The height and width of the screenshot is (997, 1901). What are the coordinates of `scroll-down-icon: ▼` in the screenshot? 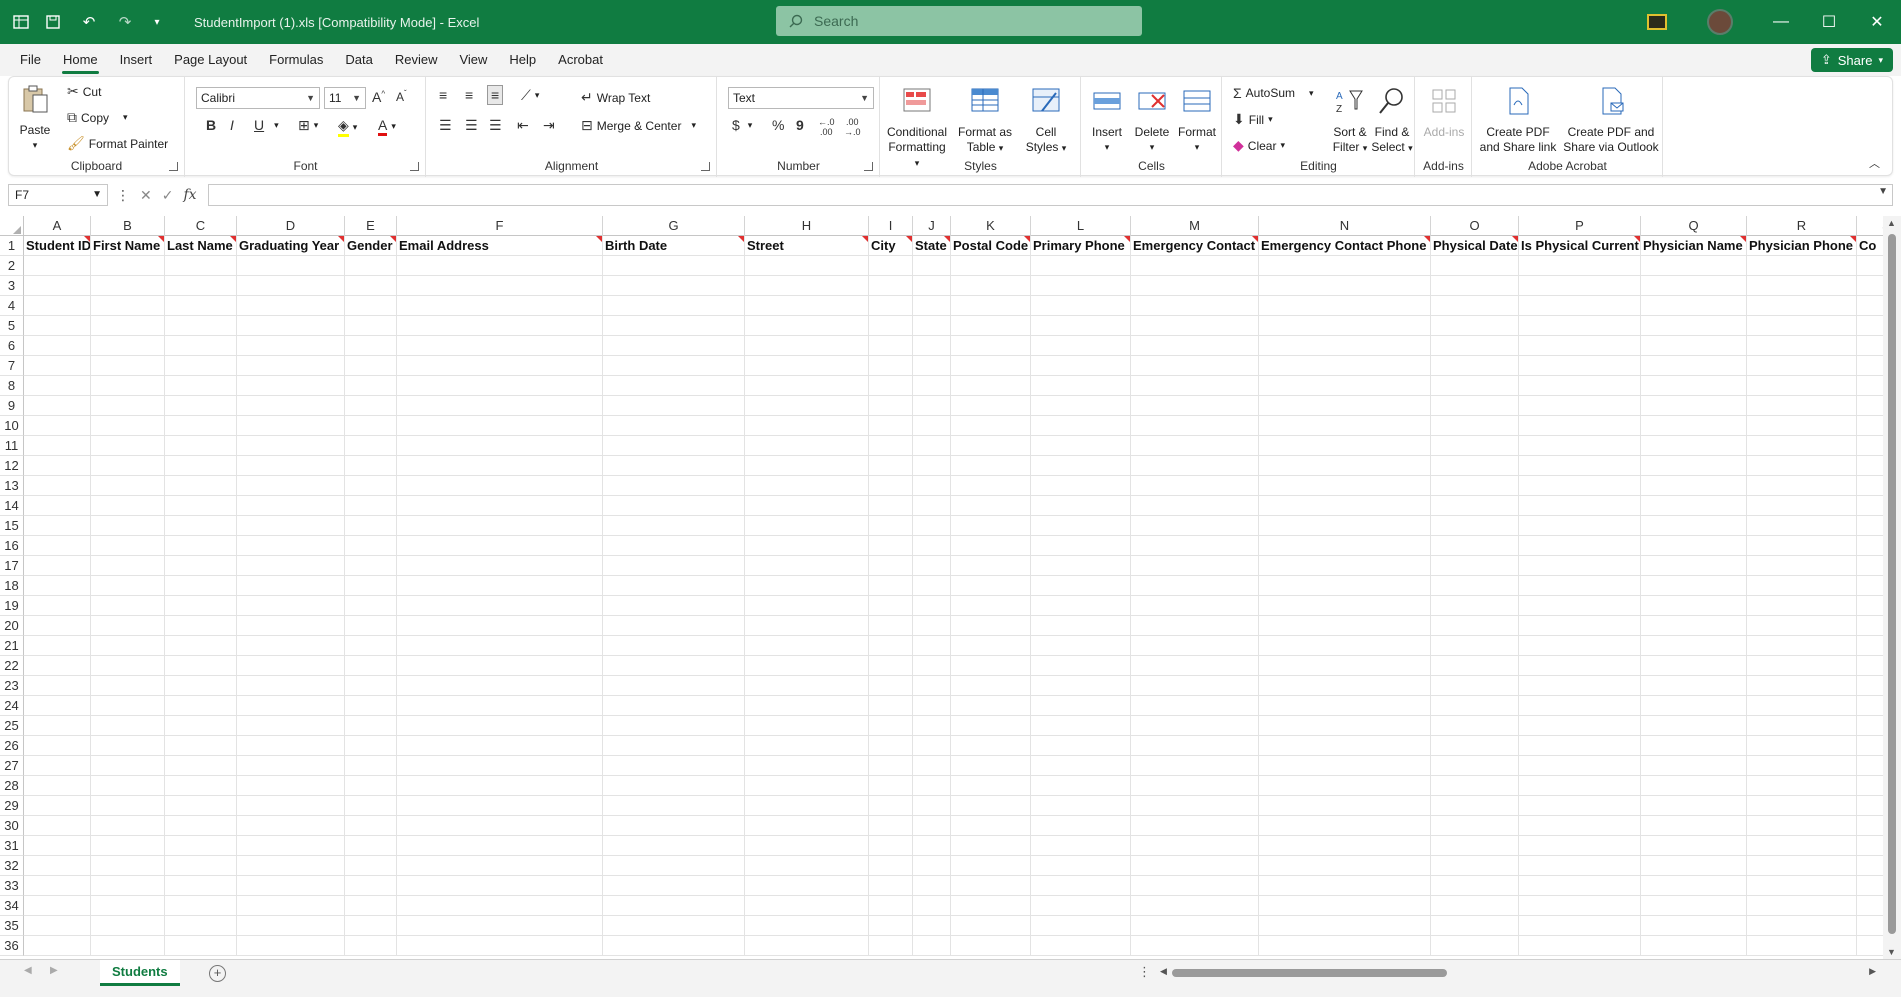 It's located at (1891, 952).